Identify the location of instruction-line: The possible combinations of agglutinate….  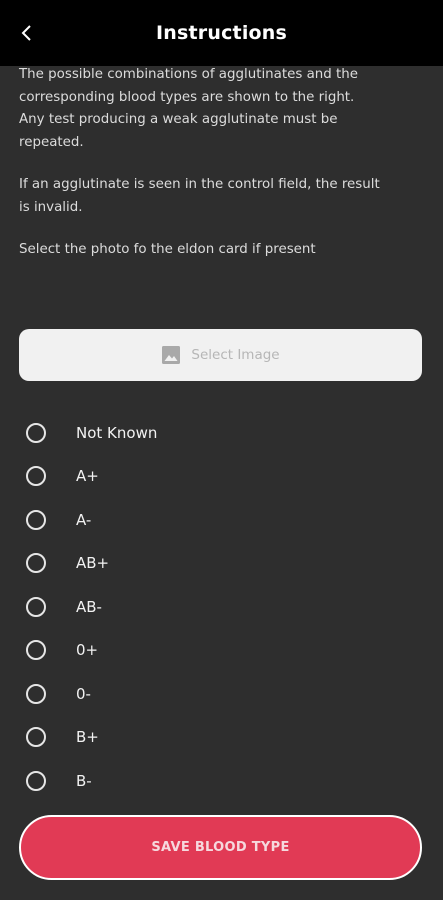
(189, 74).